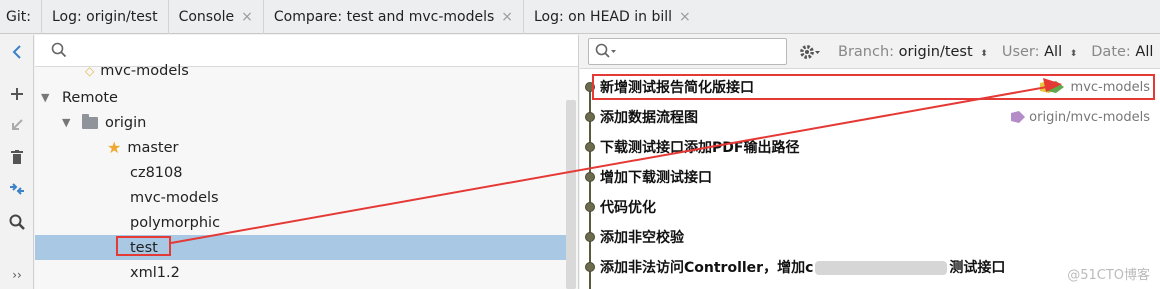  I want to click on tree-item-local-mvc-models: ◇ mvc-models, so click(306, 71).